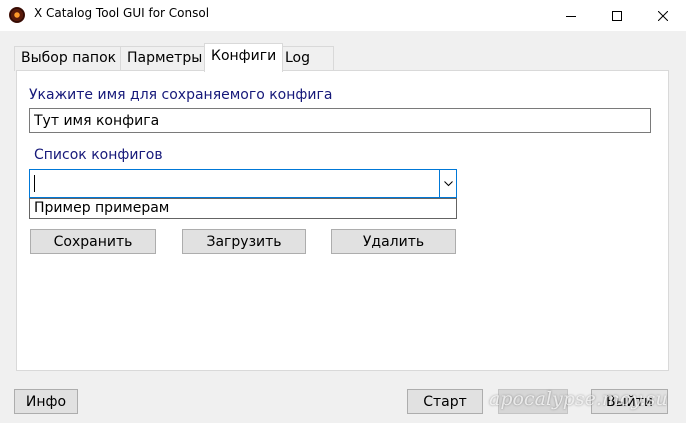 Image resolution: width=686 pixels, height=423 pixels. I want to click on minimize-icon, so click(571, 16).